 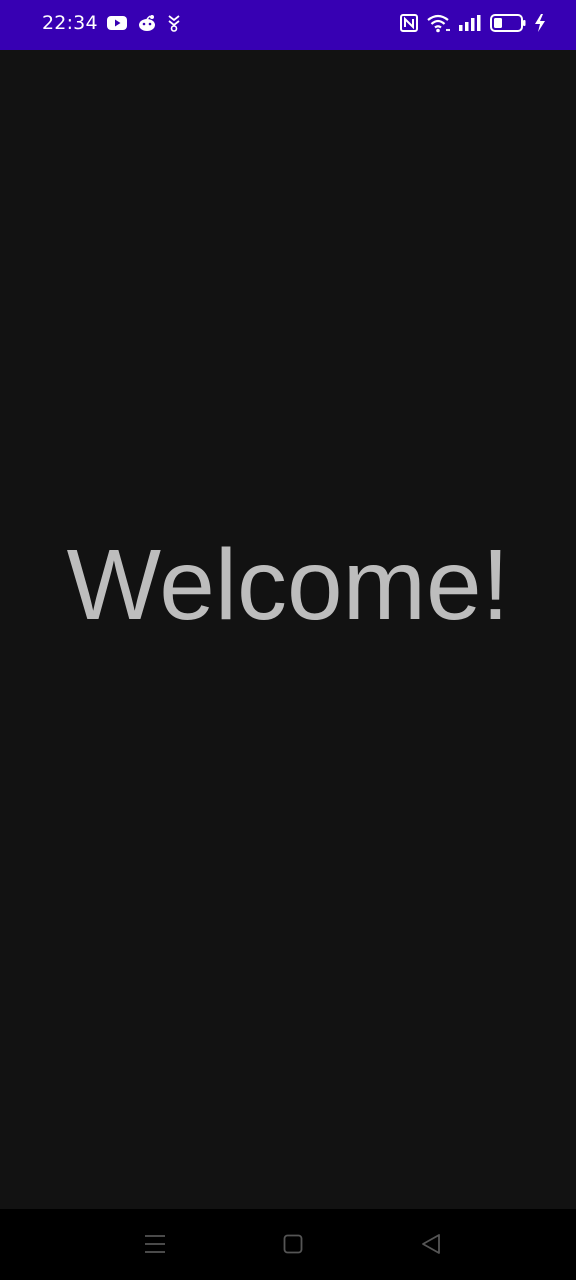 I want to click on navigation-bar, so click(x=288, y=1244).